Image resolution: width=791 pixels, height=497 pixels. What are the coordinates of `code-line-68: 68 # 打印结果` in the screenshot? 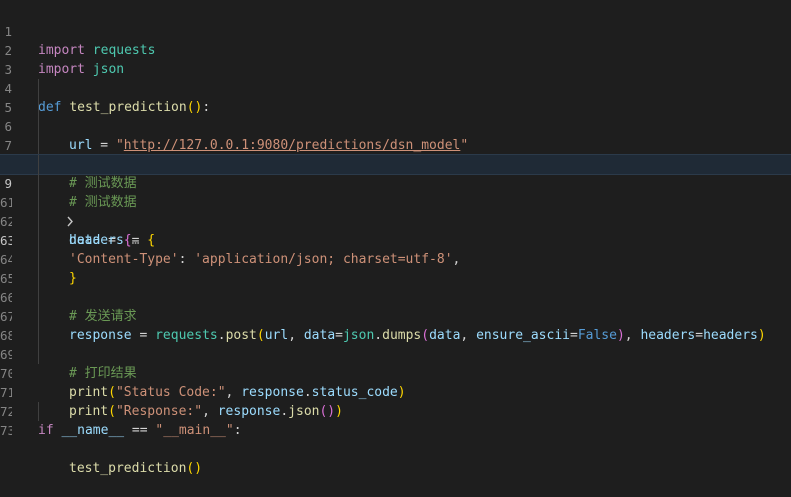 It's located at (395, 344).